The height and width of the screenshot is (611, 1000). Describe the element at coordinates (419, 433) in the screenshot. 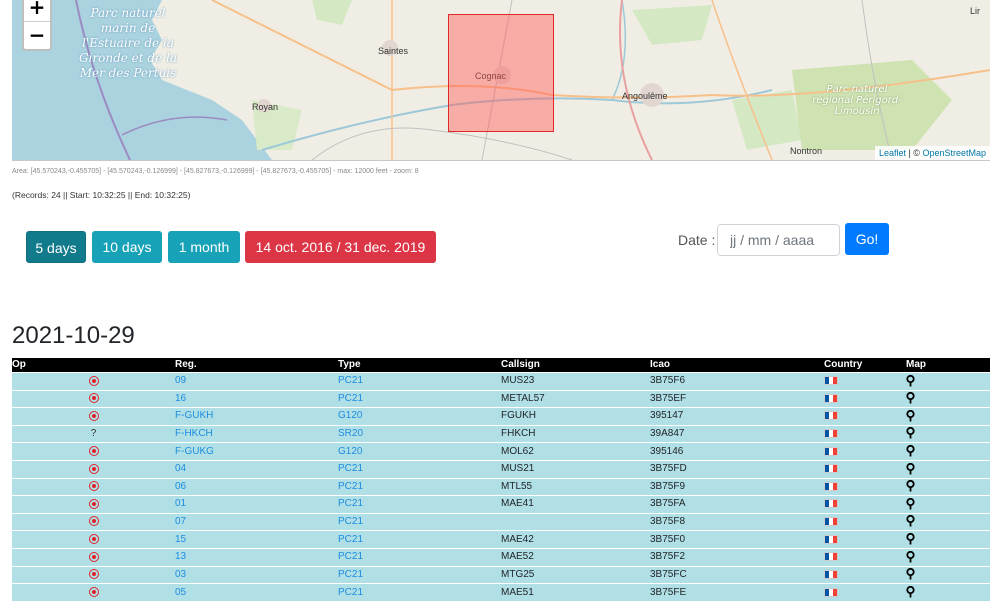

I see `type-cell: SR20` at that location.